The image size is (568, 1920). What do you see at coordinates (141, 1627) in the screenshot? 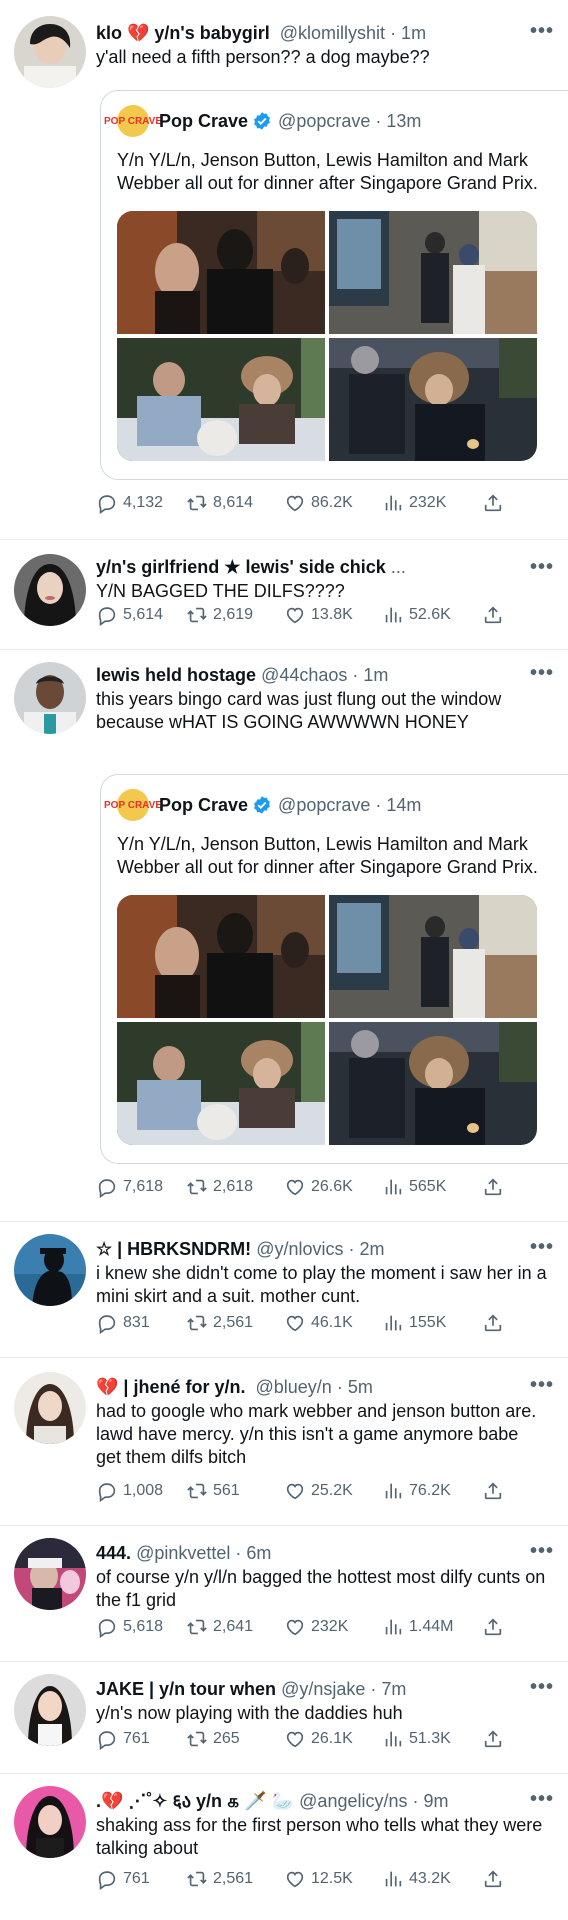
I see `reply-button: 5,618` at bounding box center [141, 1627].